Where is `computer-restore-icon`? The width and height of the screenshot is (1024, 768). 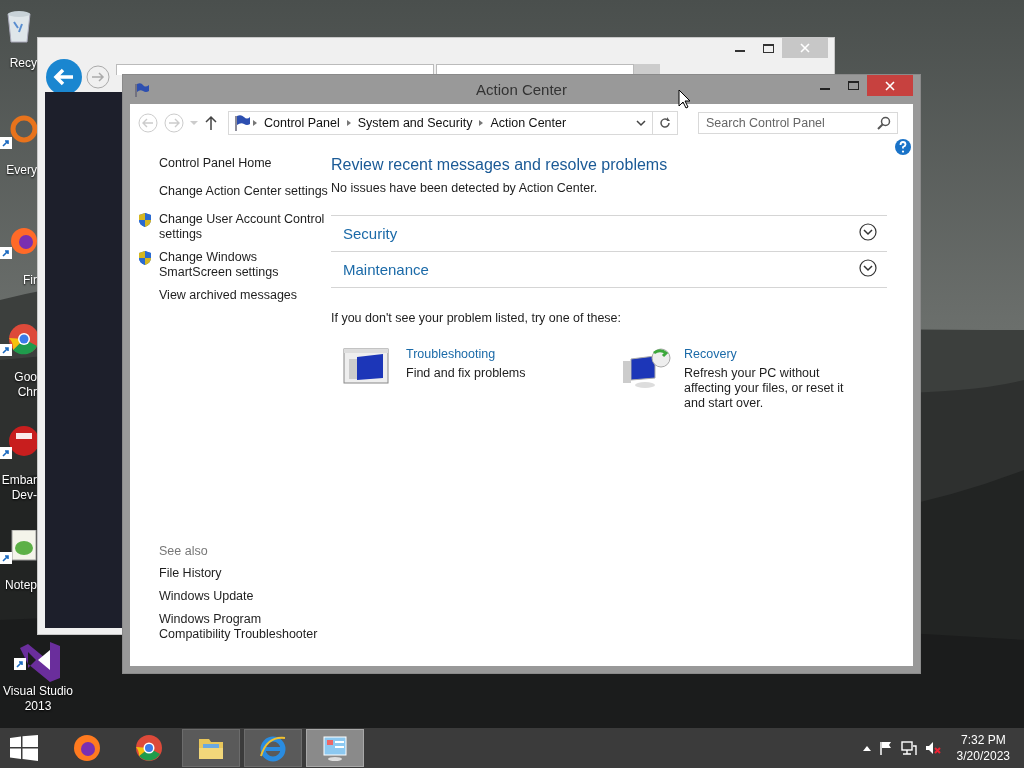
computer-restore-icon is located at coordinates (646, 368).